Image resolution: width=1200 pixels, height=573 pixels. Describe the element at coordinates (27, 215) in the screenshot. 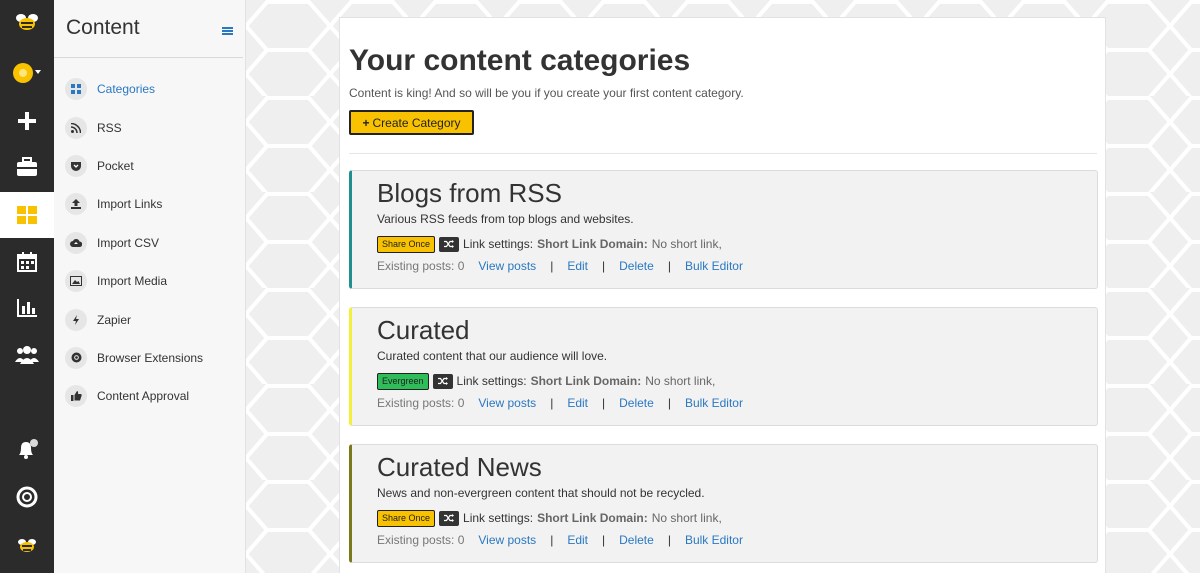

I see `content-grid-icon` at that location.